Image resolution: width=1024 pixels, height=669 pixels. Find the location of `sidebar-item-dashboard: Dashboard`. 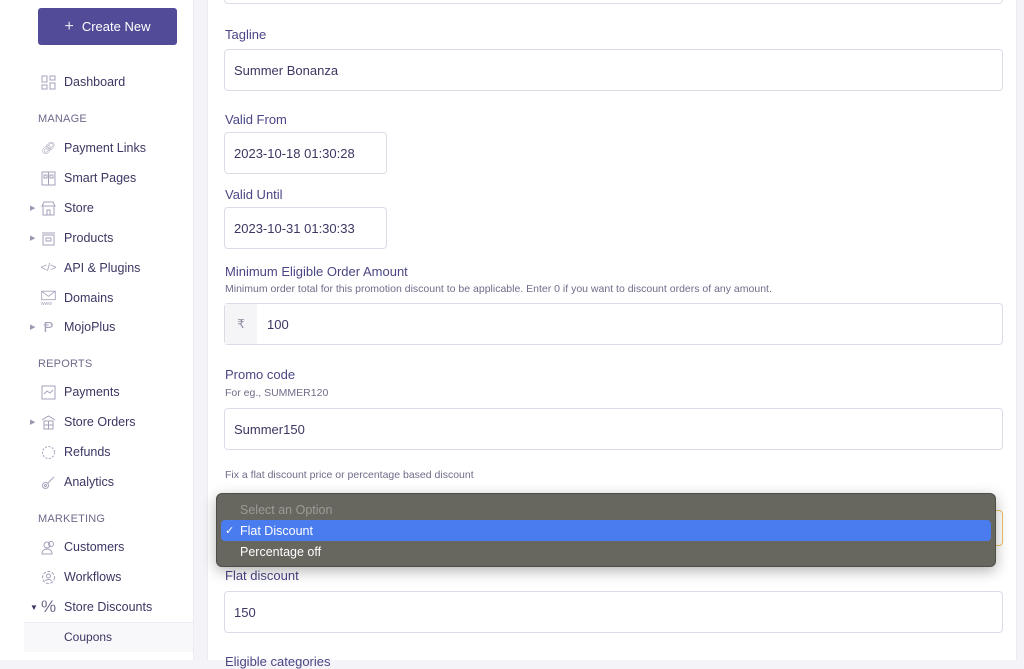

sidebar-item-dashboard: Dashboard is located at coordinates (96, 82).